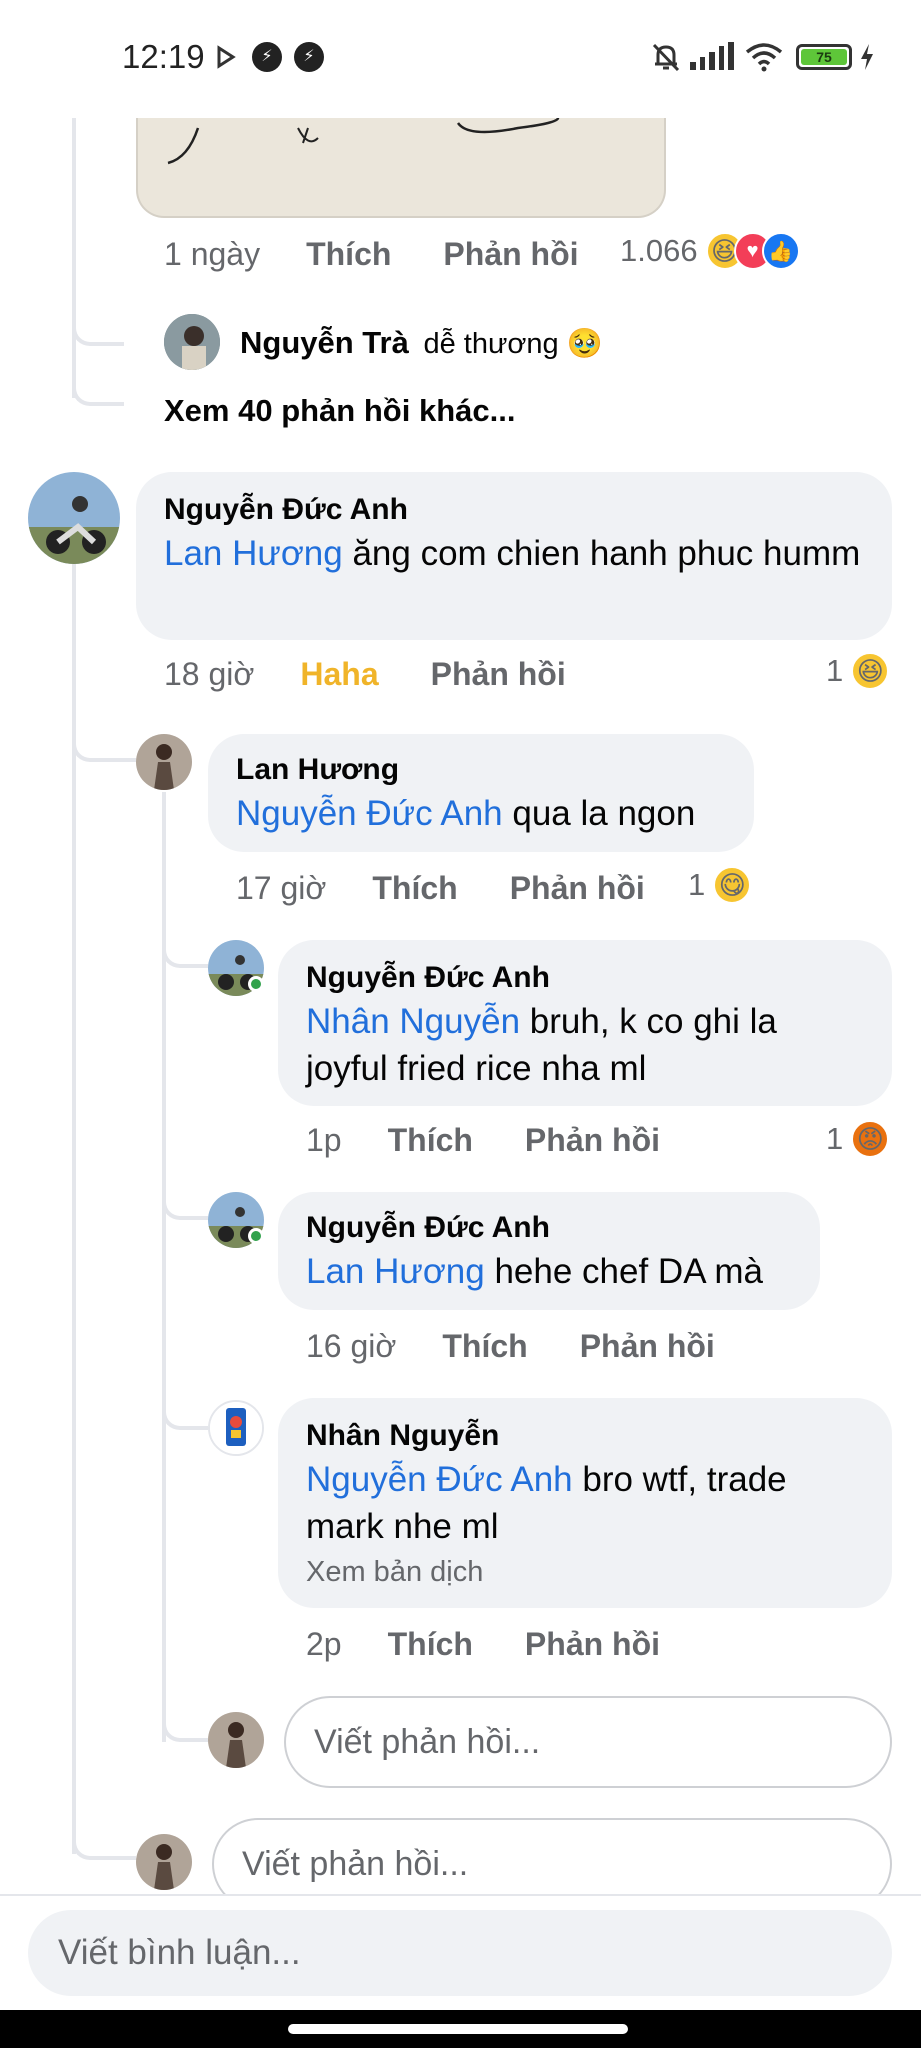  Describe the element at coordinates (226, 57) in the screenshot. I see `play-icon` at that location.